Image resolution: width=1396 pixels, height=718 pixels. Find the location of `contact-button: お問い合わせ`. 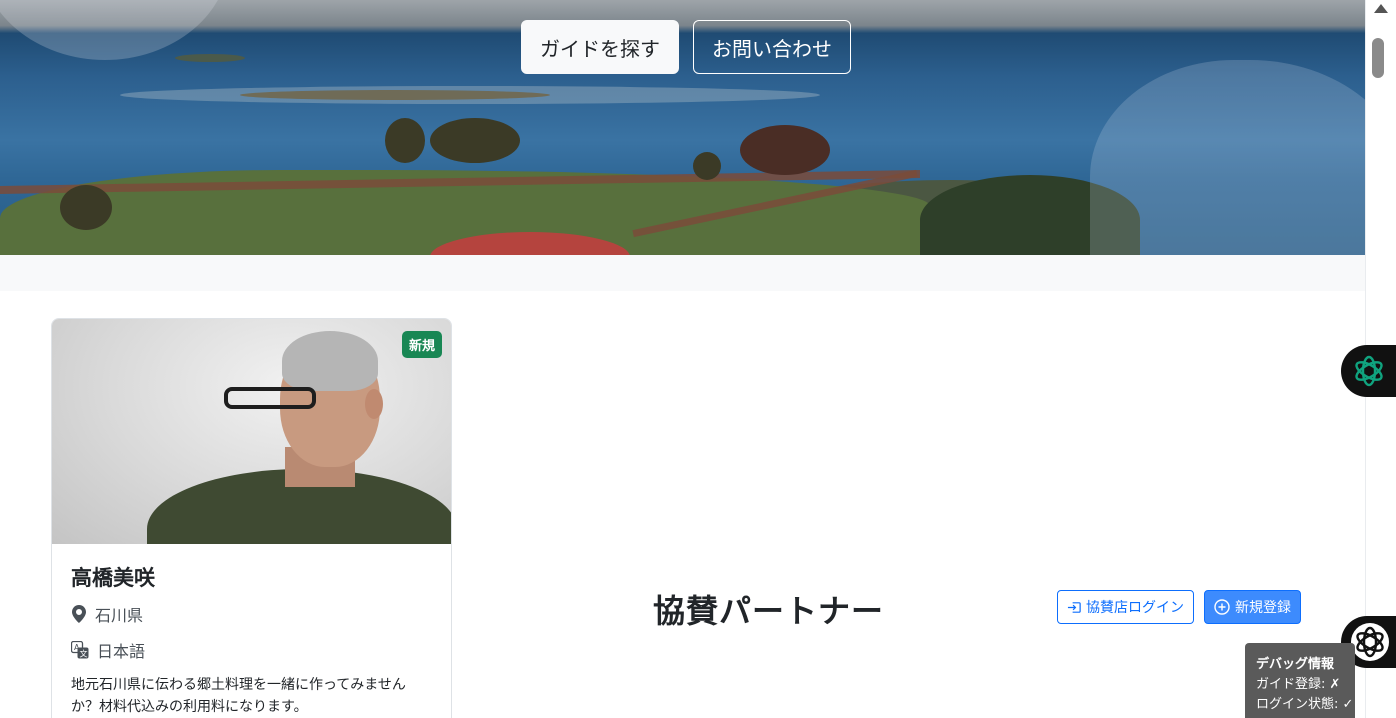

contact-button: お問い合わせ is located at coordinates (772, 47).